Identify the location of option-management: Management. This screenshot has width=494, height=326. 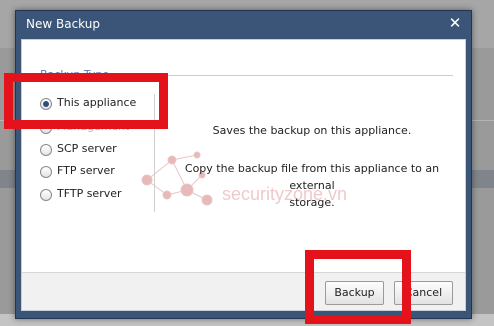
(100, 129).